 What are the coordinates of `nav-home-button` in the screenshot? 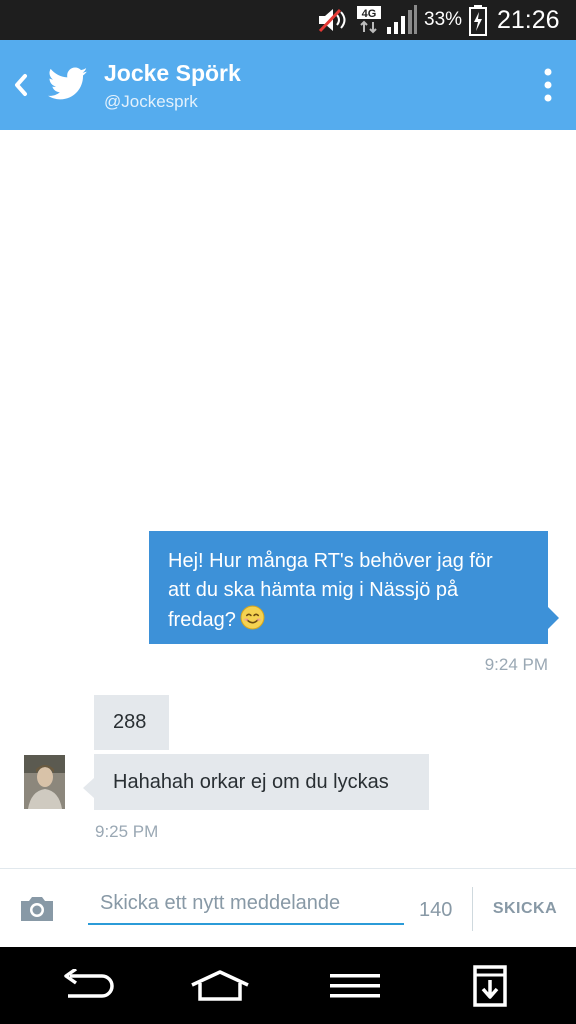 It's located at (220, 986).